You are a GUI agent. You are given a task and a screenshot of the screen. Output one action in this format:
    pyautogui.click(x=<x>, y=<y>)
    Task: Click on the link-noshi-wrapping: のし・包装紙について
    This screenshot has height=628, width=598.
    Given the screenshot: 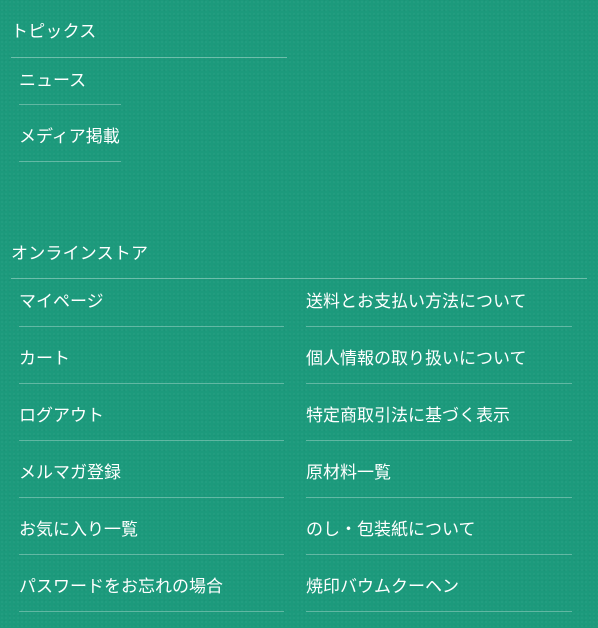 What is the action you would take?
    pyautogui.click(x=391, y=530)
    